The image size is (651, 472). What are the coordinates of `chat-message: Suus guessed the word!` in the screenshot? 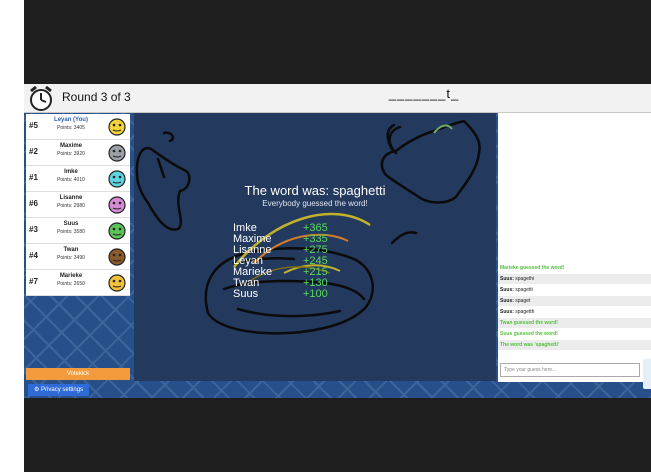 It's located at (574, 334).